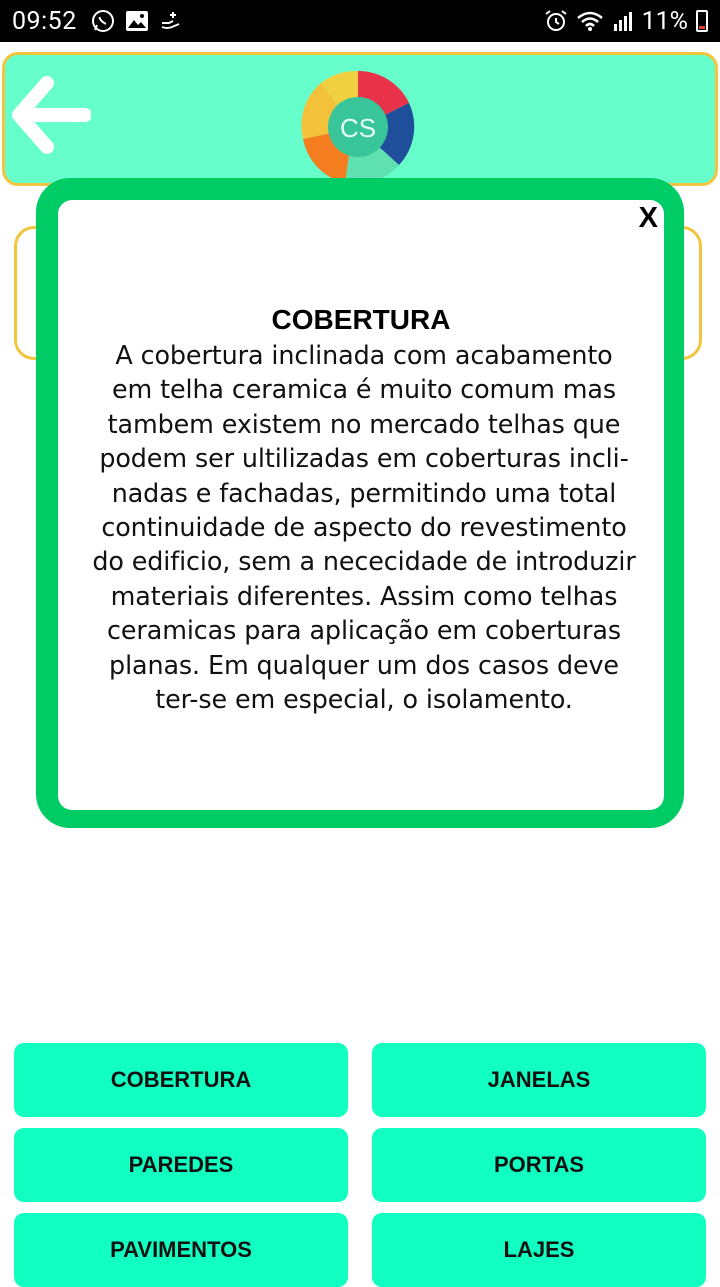 This screenshot has height=1287, width=720. I want to click on image-icon, so click(137, 21).